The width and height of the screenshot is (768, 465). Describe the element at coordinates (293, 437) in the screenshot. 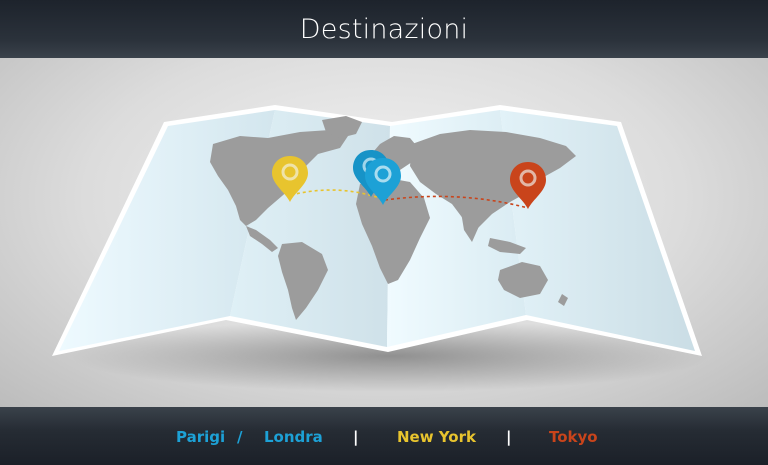

I see `destination-londra: Londra` at that location.